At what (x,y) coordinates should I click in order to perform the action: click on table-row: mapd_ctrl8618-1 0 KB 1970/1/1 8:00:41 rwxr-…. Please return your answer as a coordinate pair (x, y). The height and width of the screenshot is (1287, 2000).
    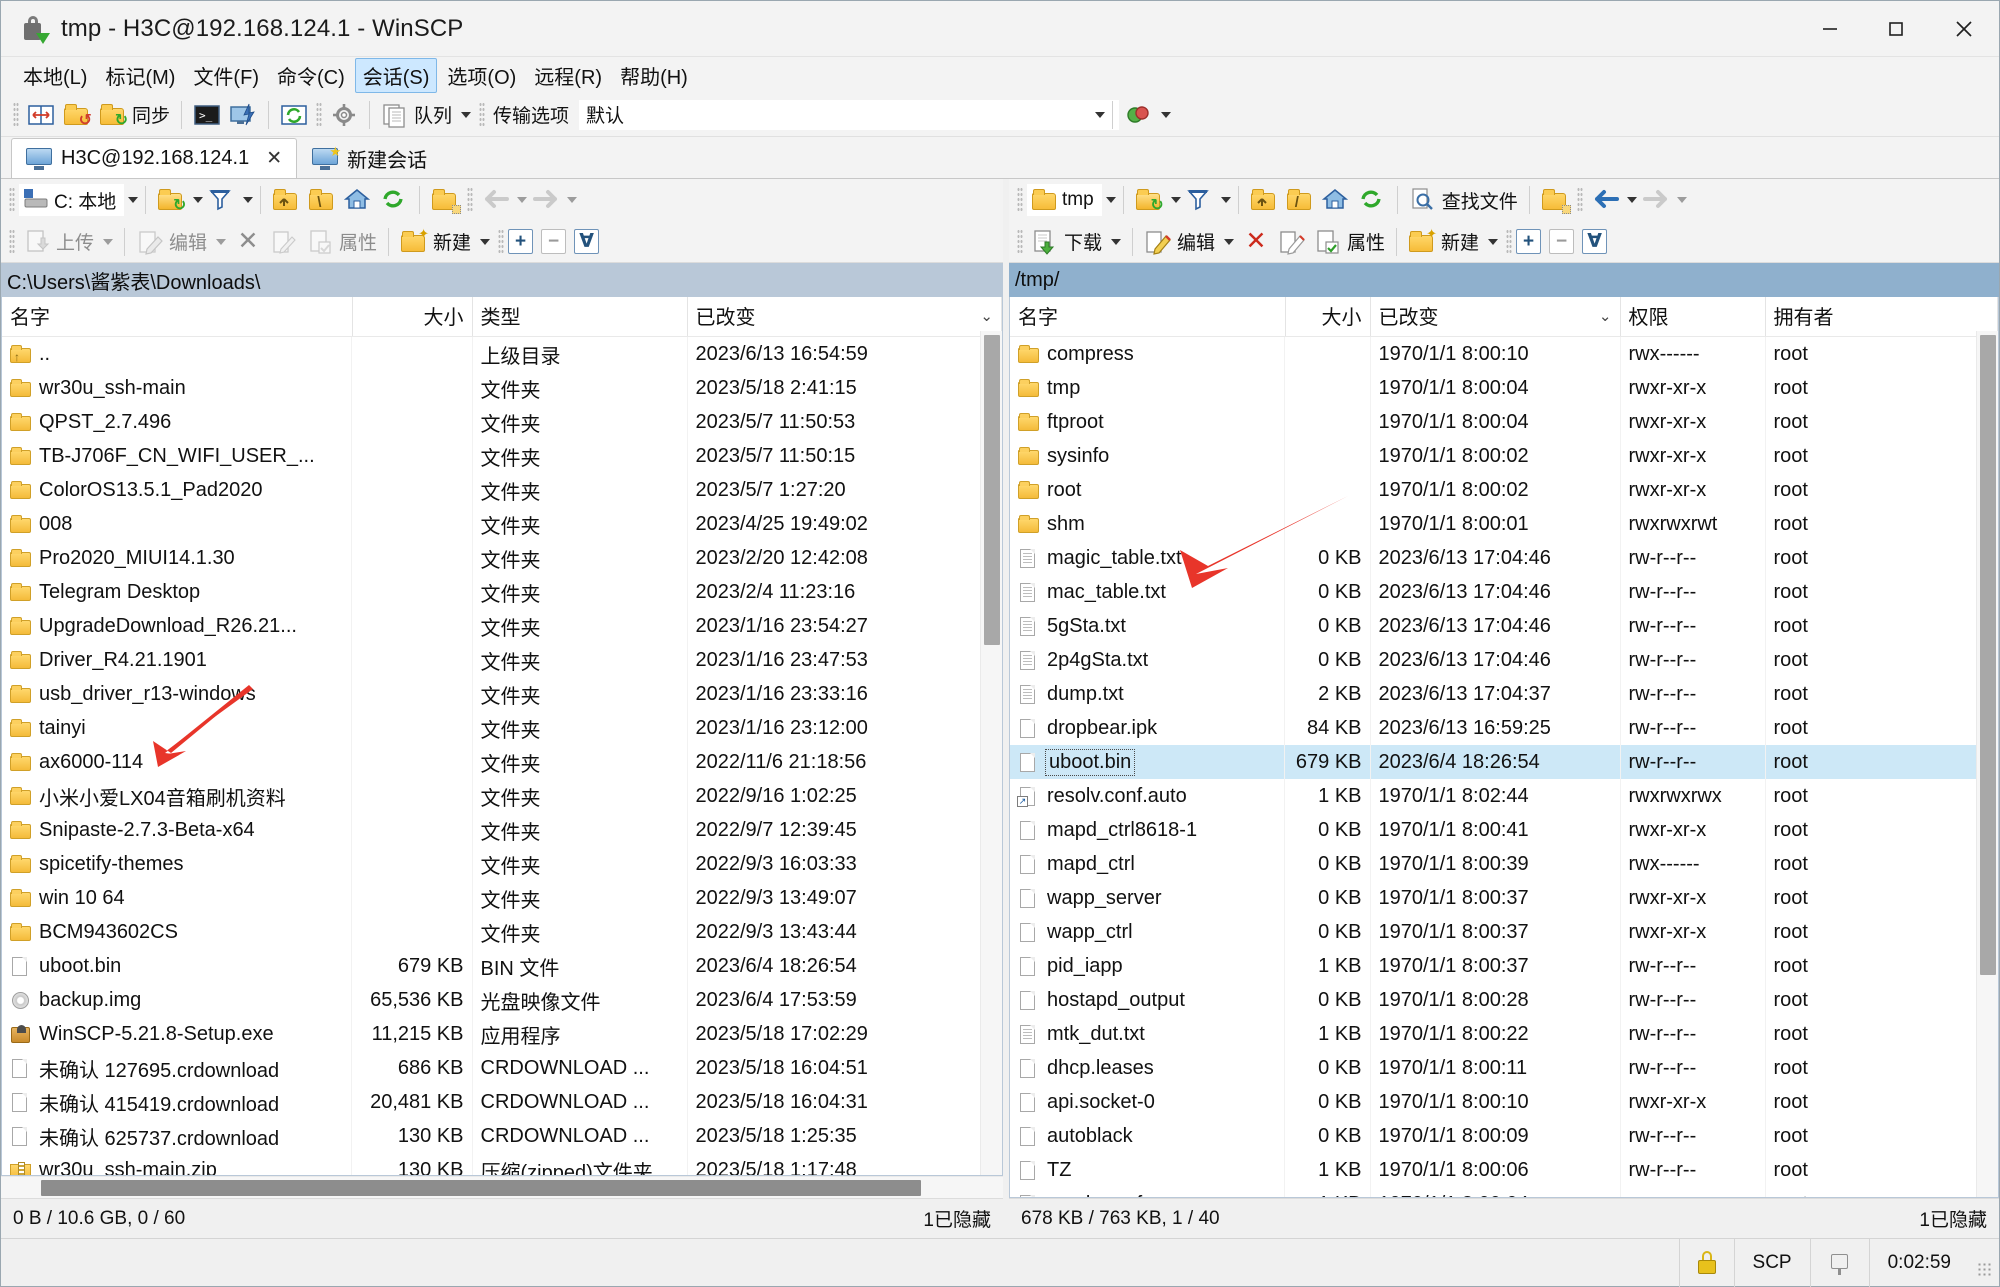
    Looking at the image, I should click on (1504, 830).